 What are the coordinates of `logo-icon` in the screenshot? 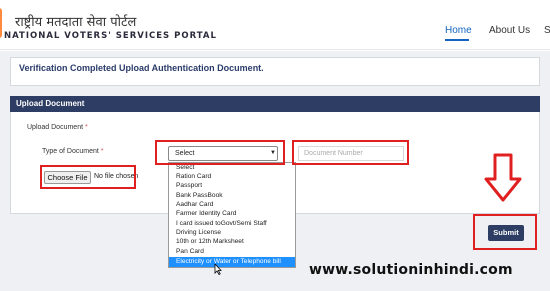 It's located at (1, 23).